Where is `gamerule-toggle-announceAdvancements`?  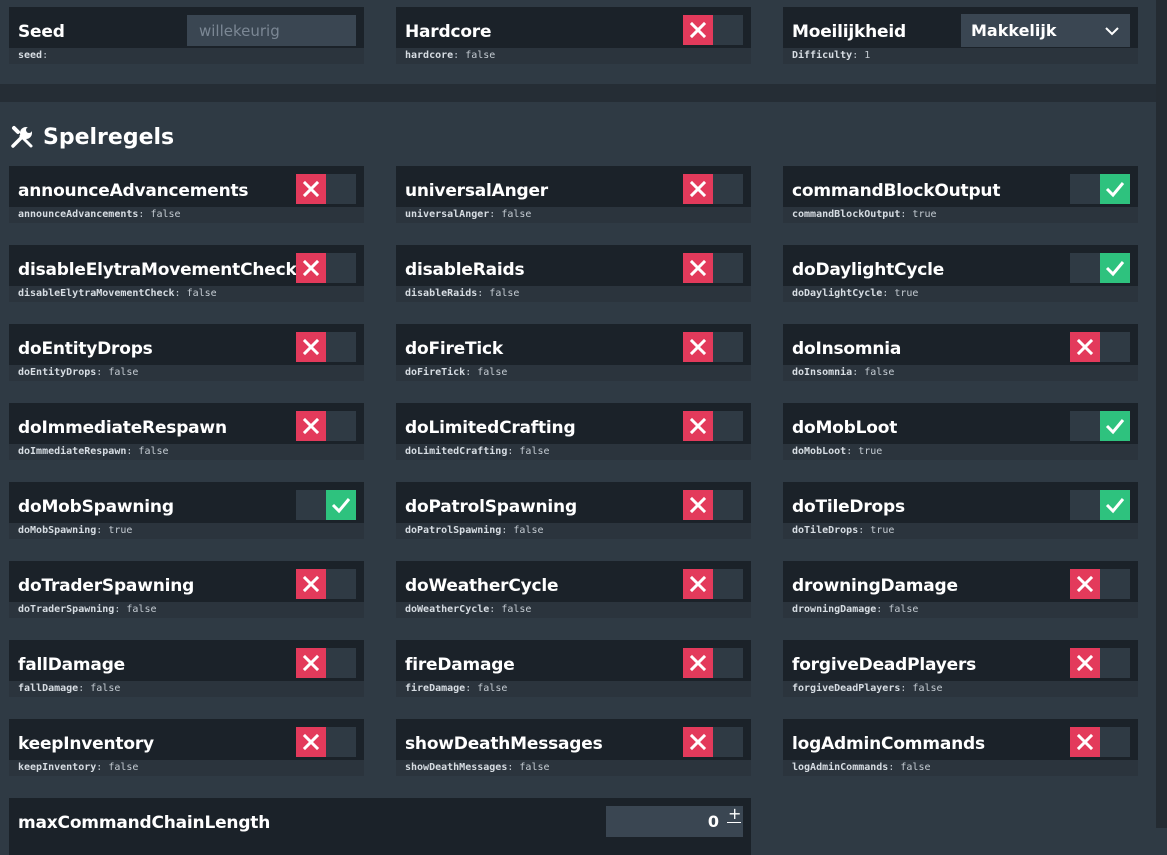 gamerule-toggle-announceAdvancements is located at coordinates (326, 189).